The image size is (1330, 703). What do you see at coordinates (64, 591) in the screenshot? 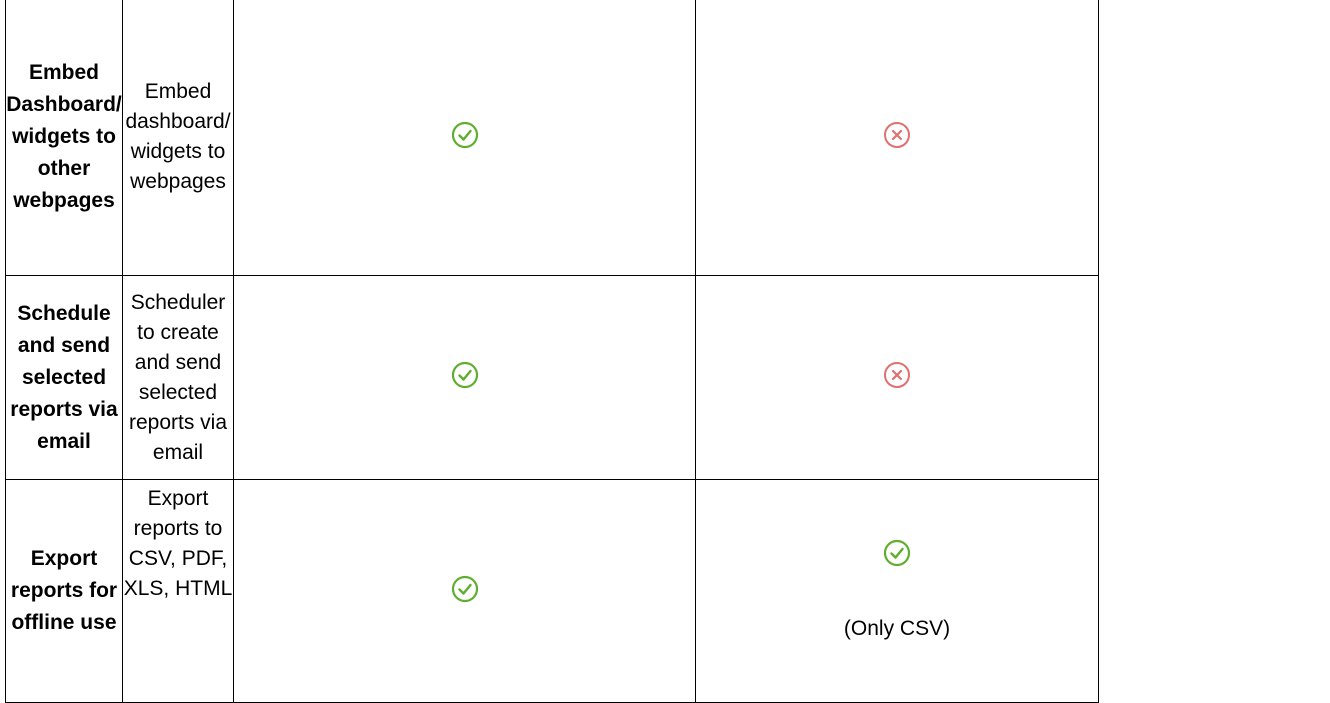
I see `feature-name: Export reports for offline use` at bounding box center [64, 591].